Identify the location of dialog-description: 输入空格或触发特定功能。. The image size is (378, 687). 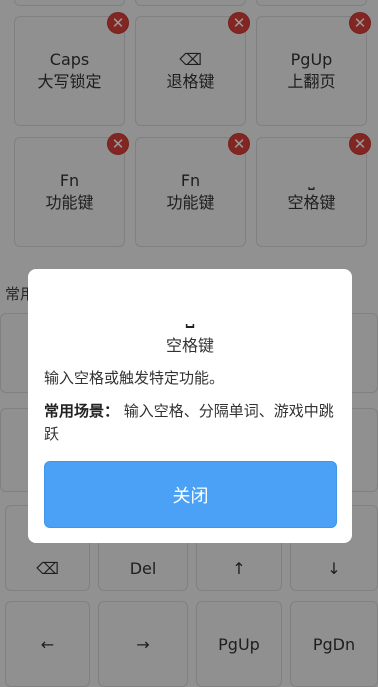
(134, 378).